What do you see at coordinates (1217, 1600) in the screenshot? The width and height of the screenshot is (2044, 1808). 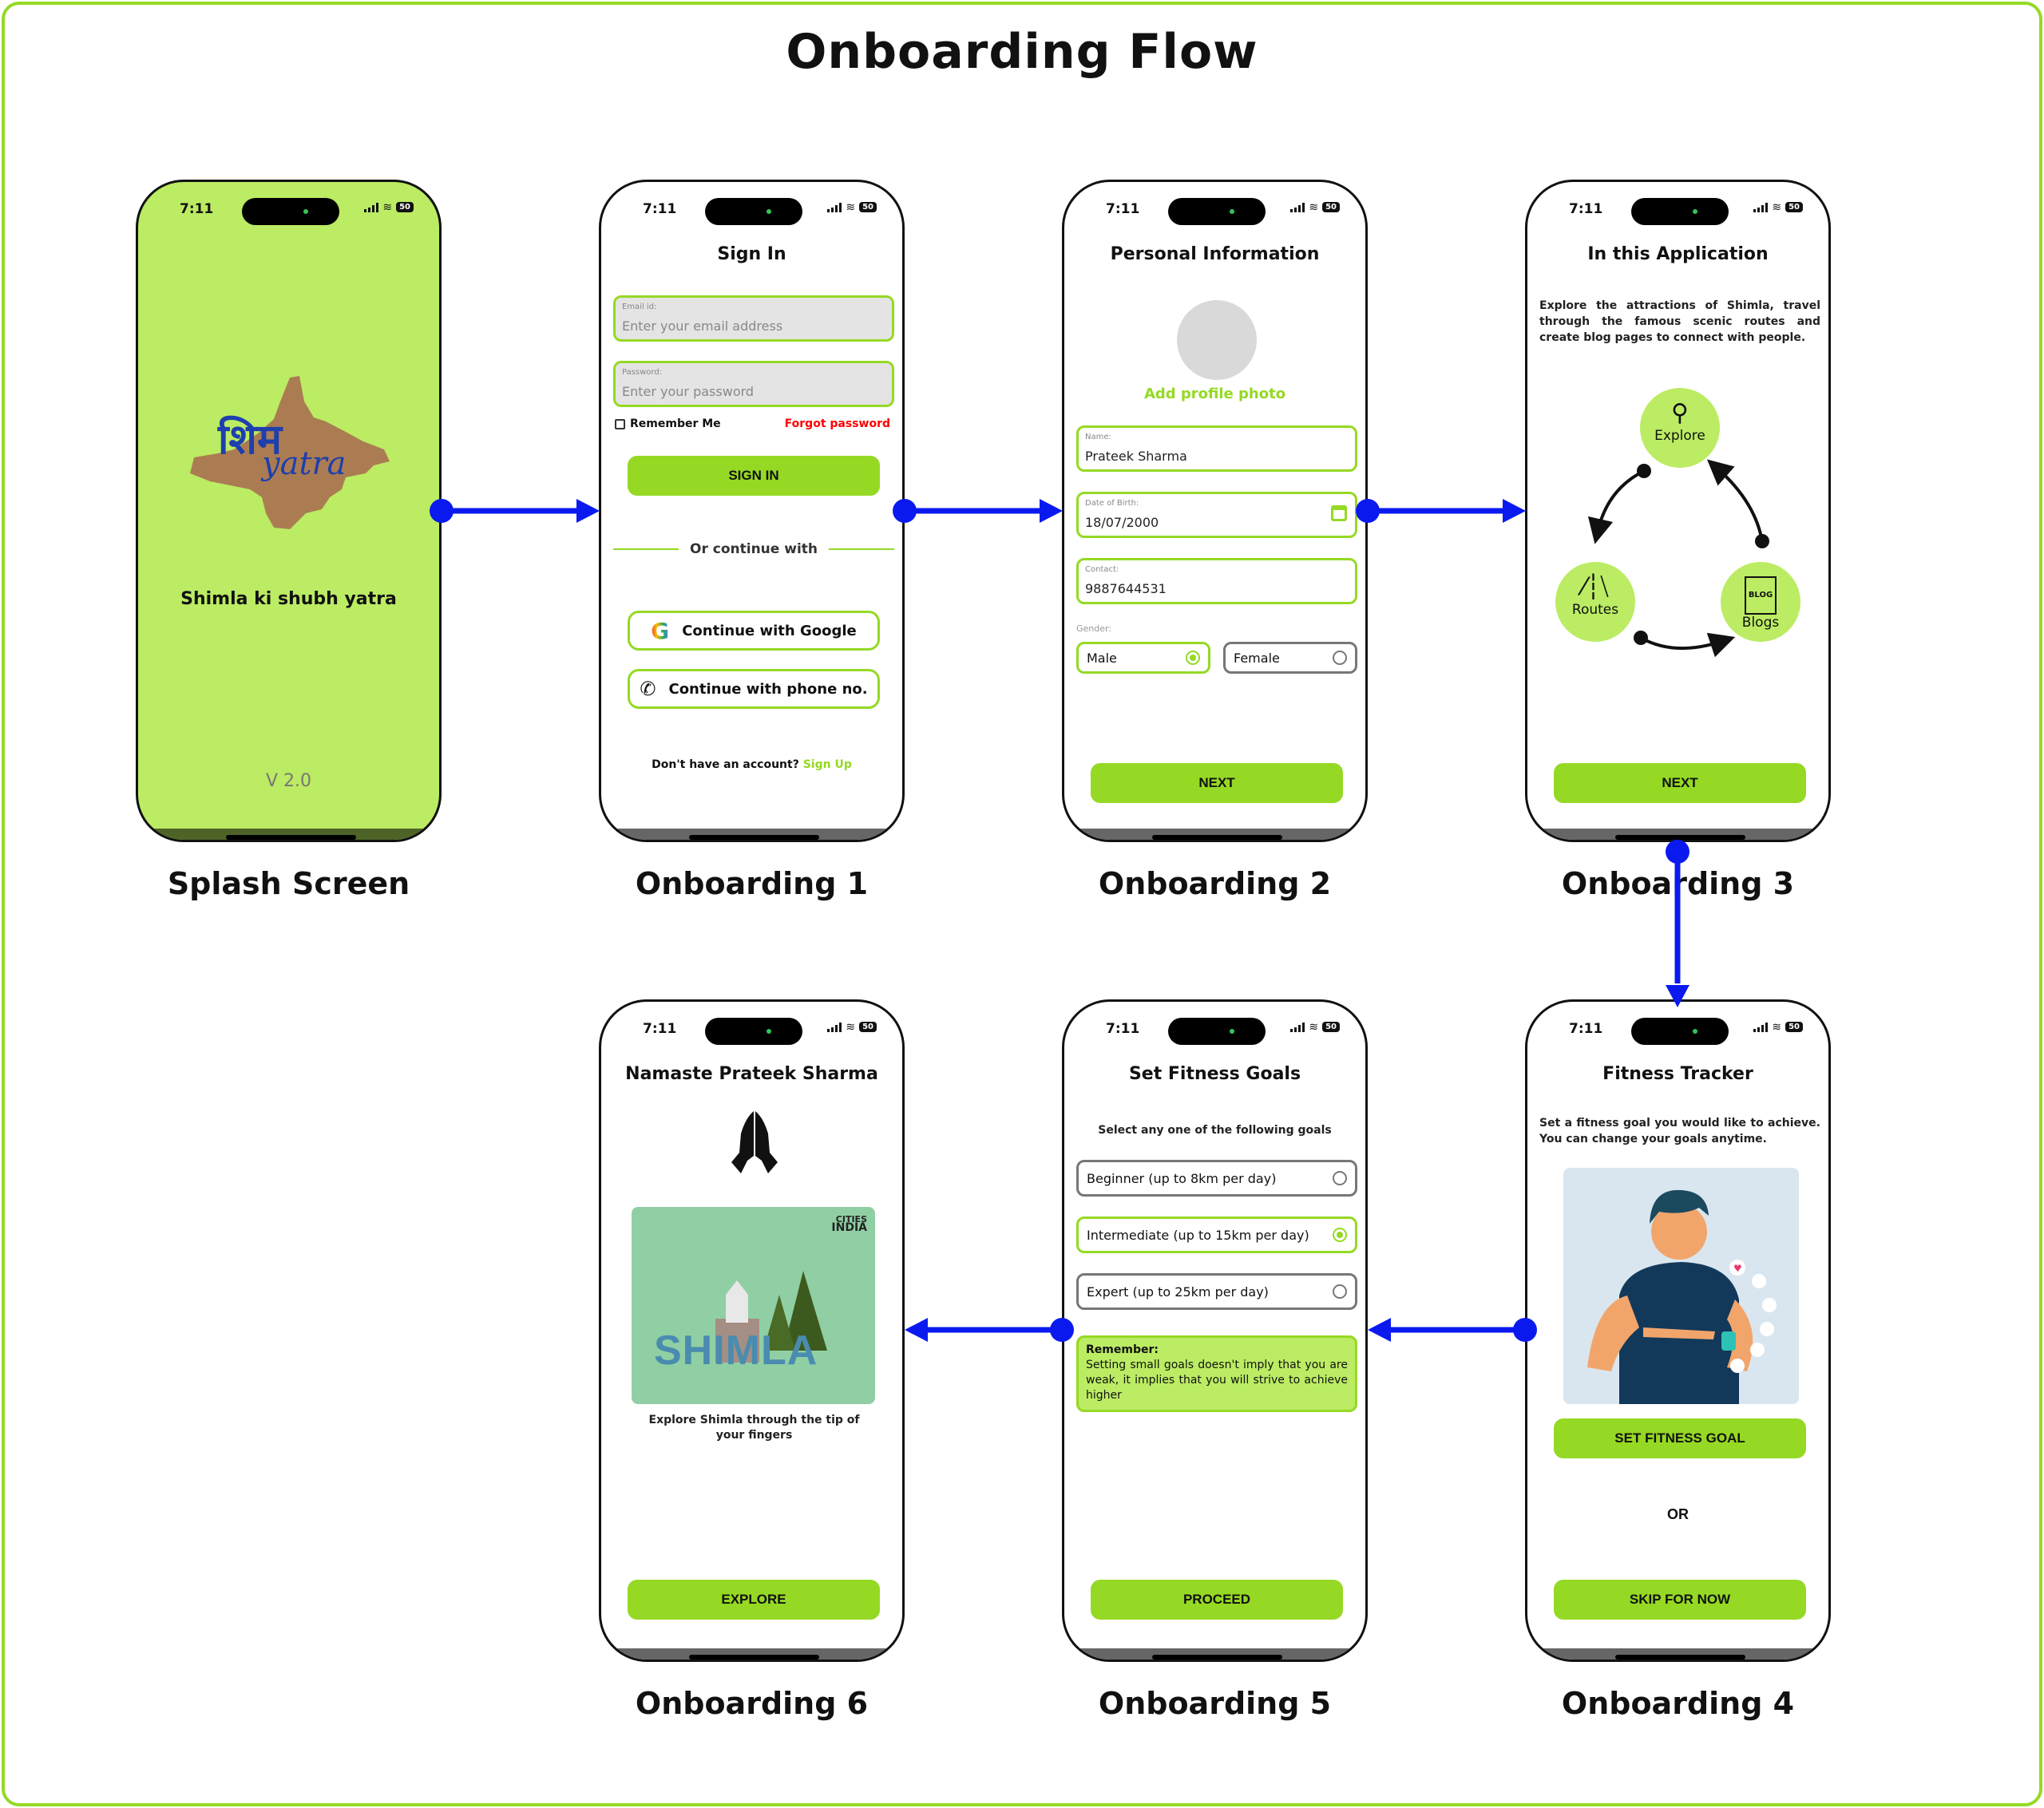 I see `proceed-button: PROCEED` at bounding box center [1217, 1600].